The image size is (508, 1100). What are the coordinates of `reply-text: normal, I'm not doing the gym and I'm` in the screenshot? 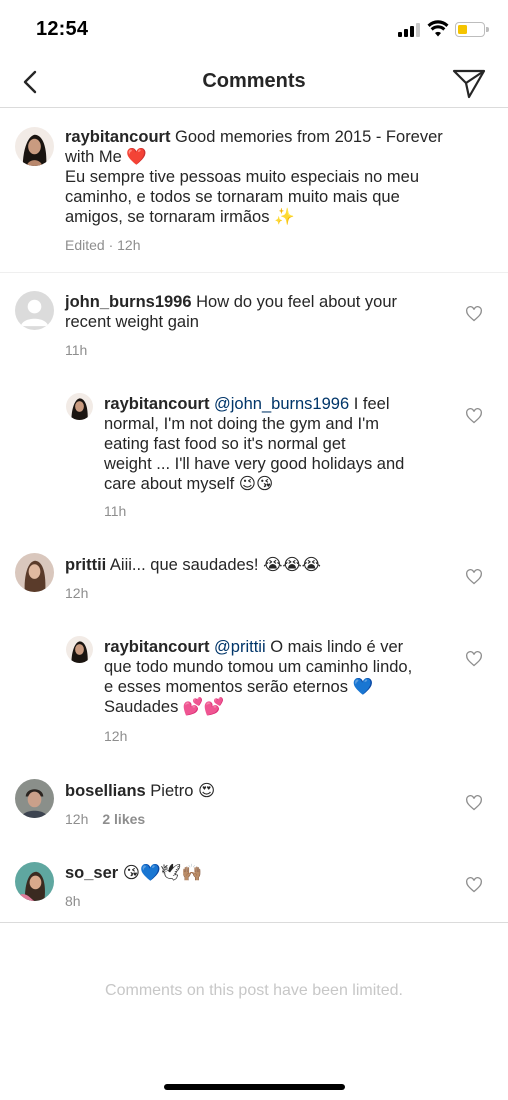 It's located at (242, 424).